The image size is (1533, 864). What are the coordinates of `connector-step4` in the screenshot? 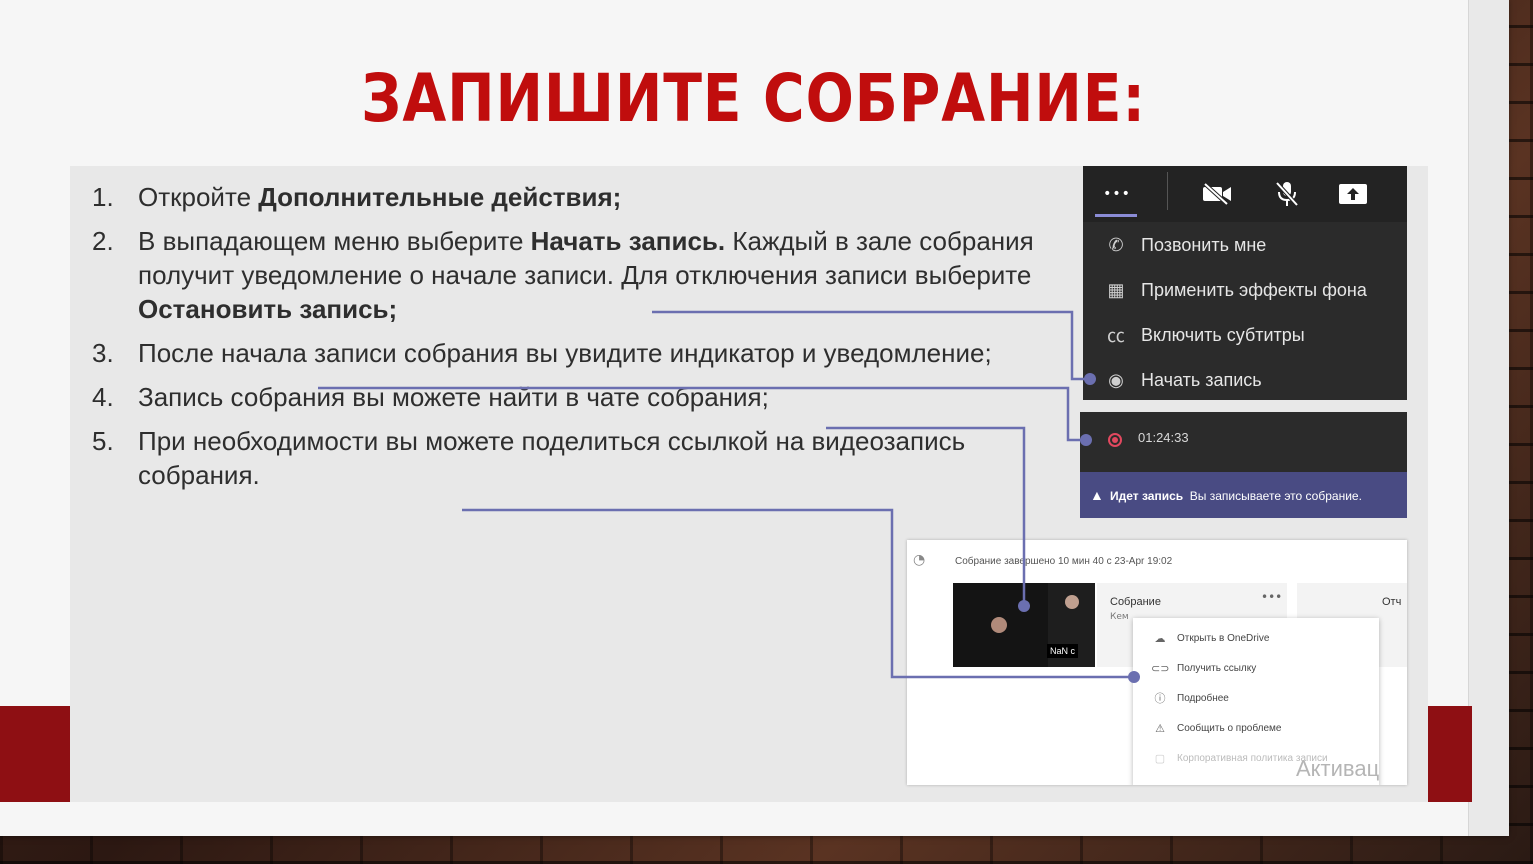 It's located at (926, 516).